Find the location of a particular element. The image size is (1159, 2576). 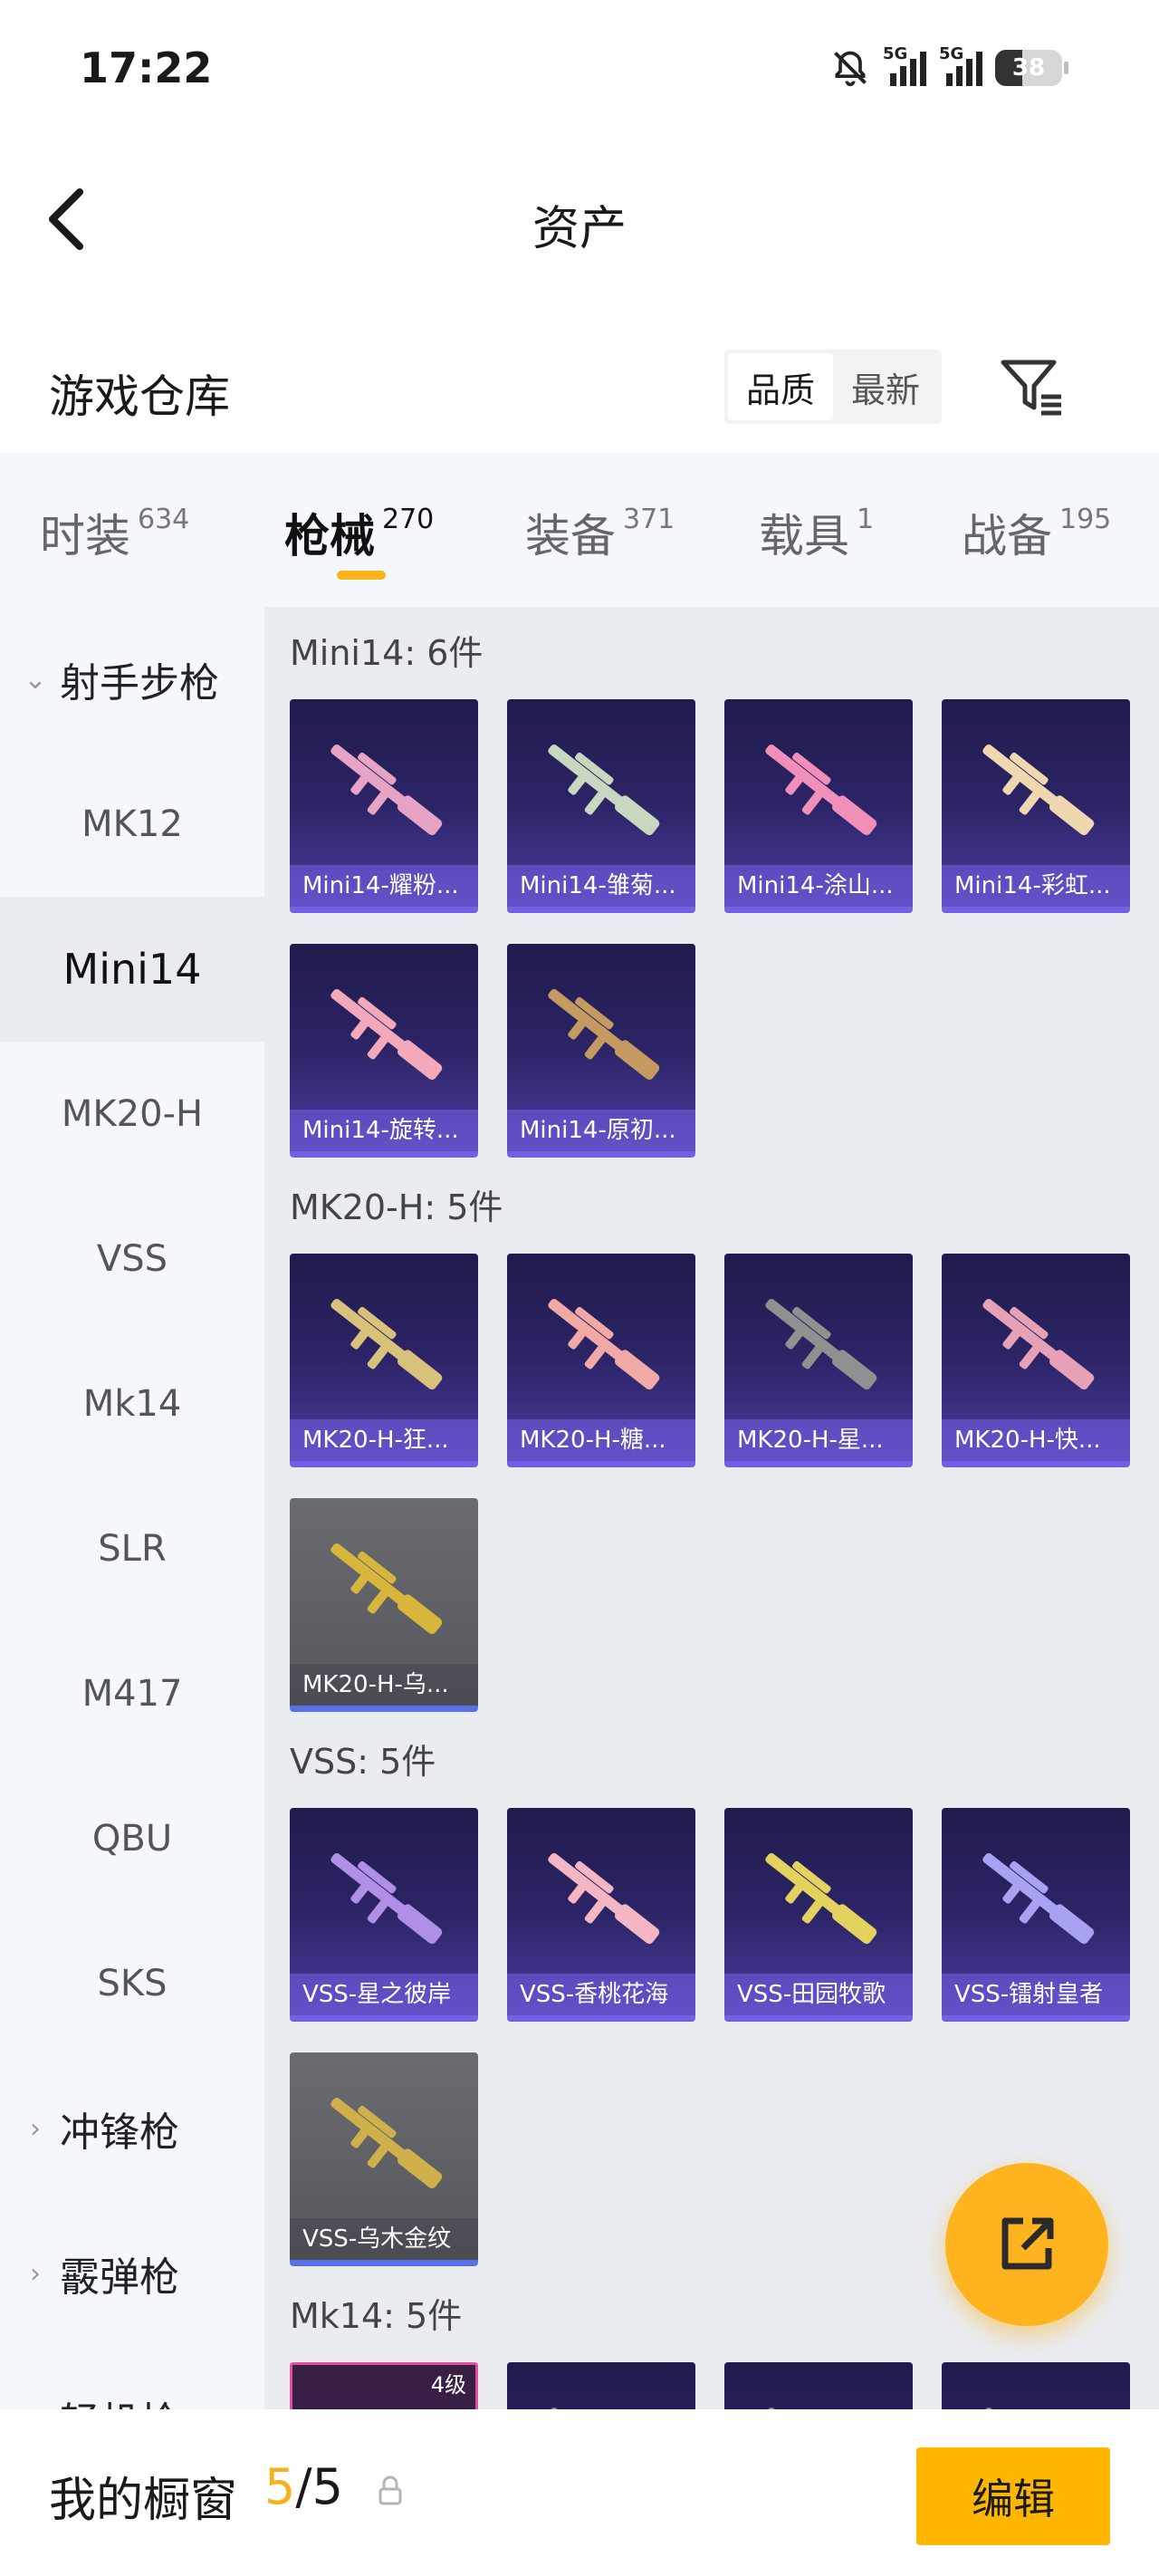

active-tab-indicator is located at coordinates (361, 575).